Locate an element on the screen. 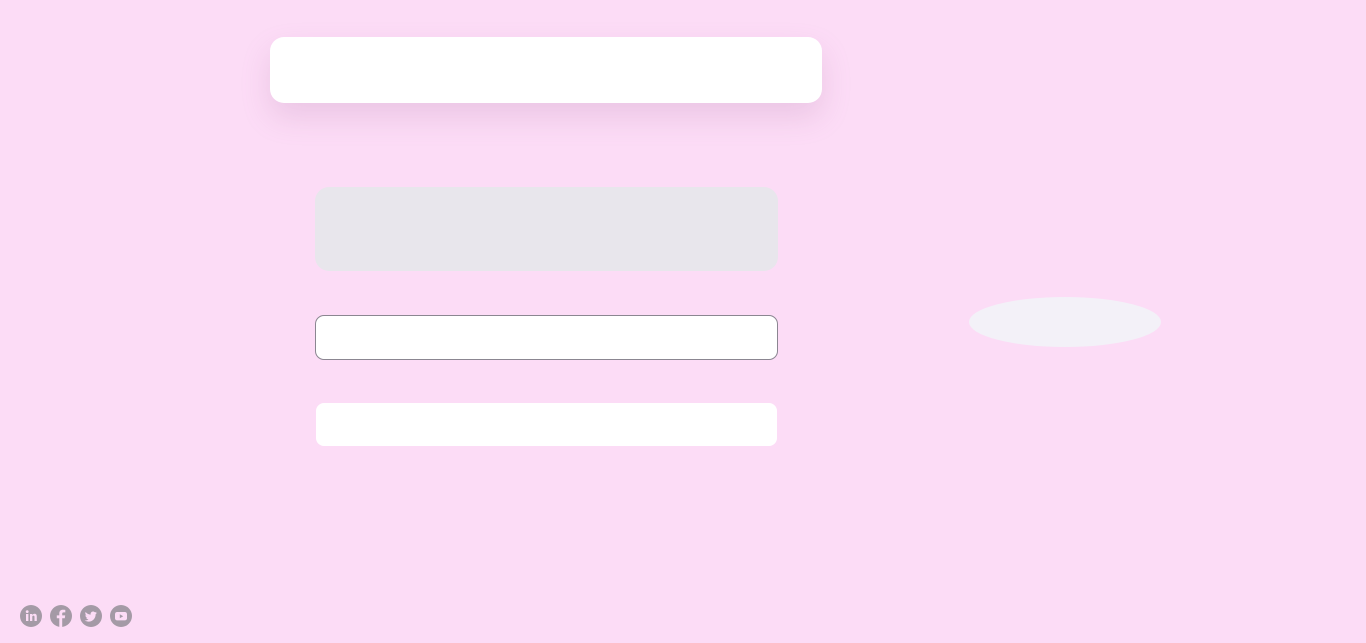  social-links is located at coordinates (76, 616).